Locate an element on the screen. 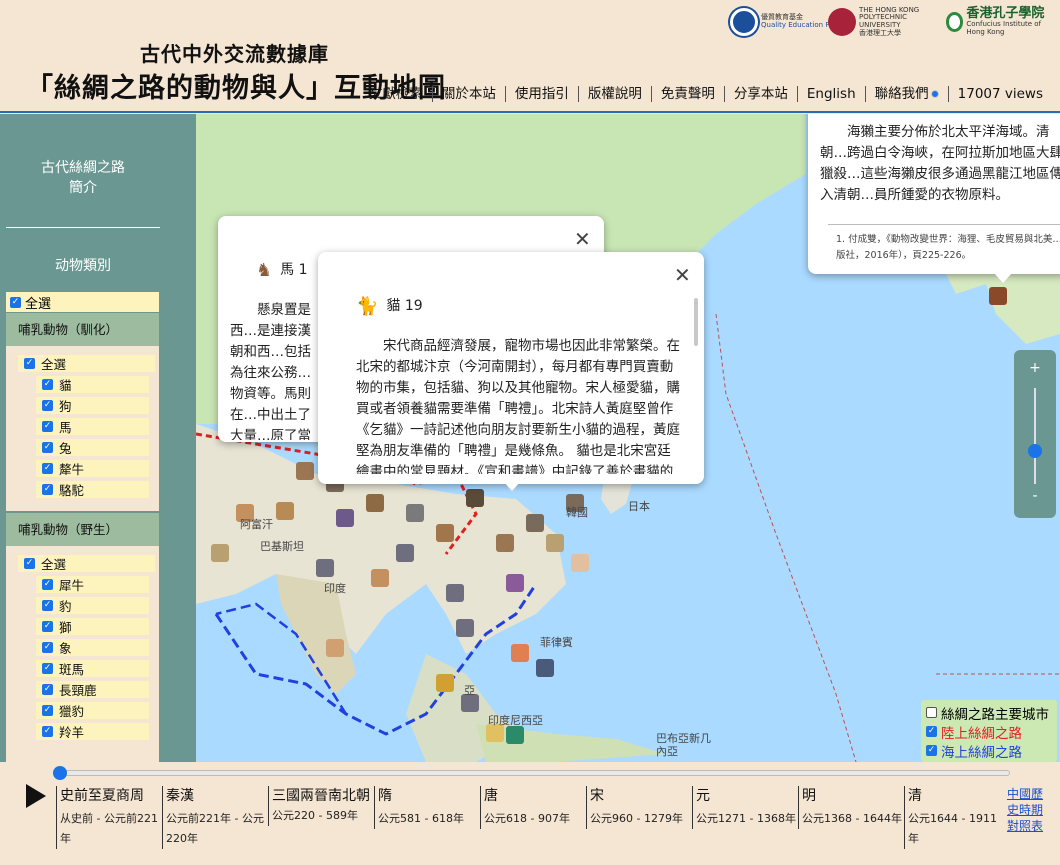  nav-contact: 聯絡我們 is located at coordinates (906, 94).